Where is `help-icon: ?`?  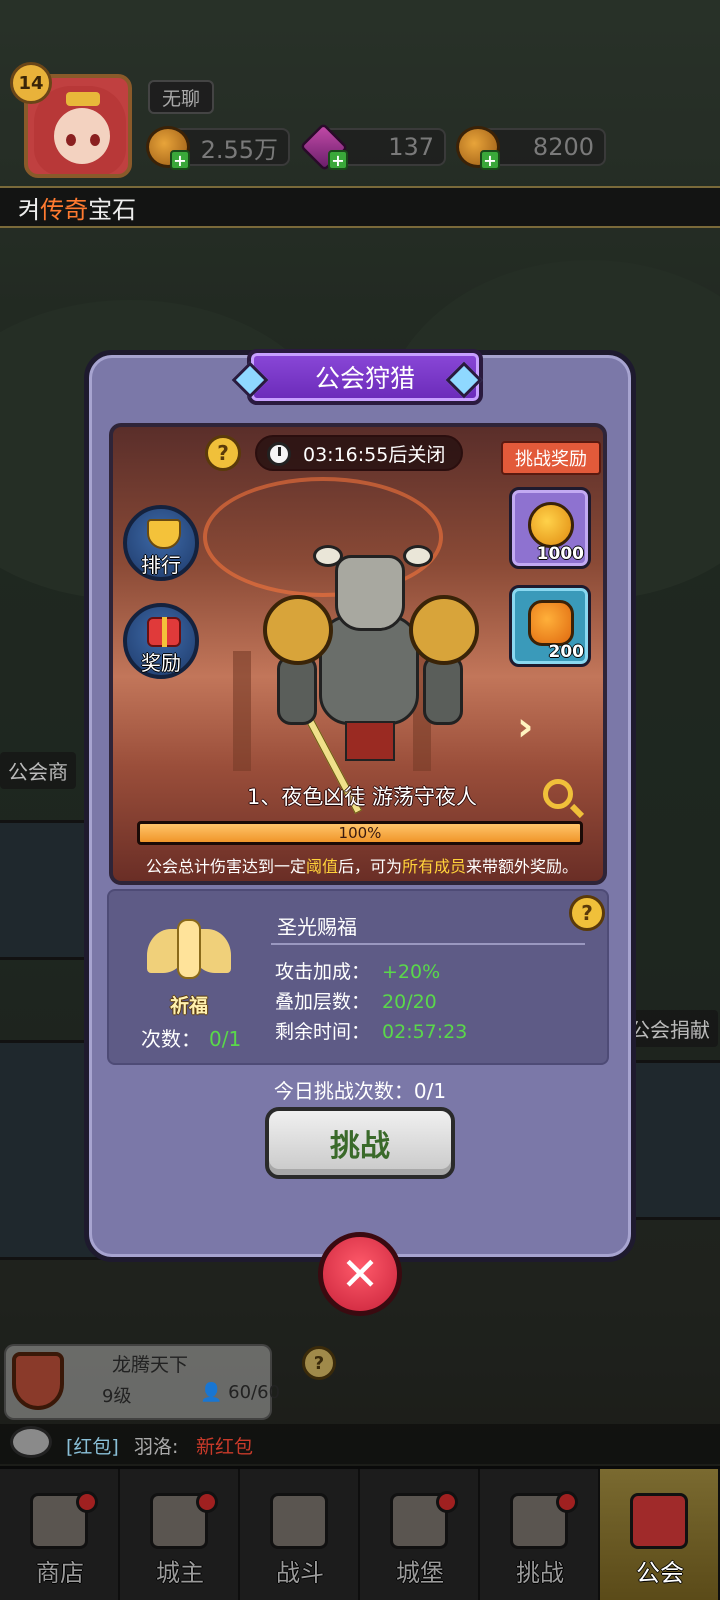 help-icon: ? is located at coordinates (223, 453).